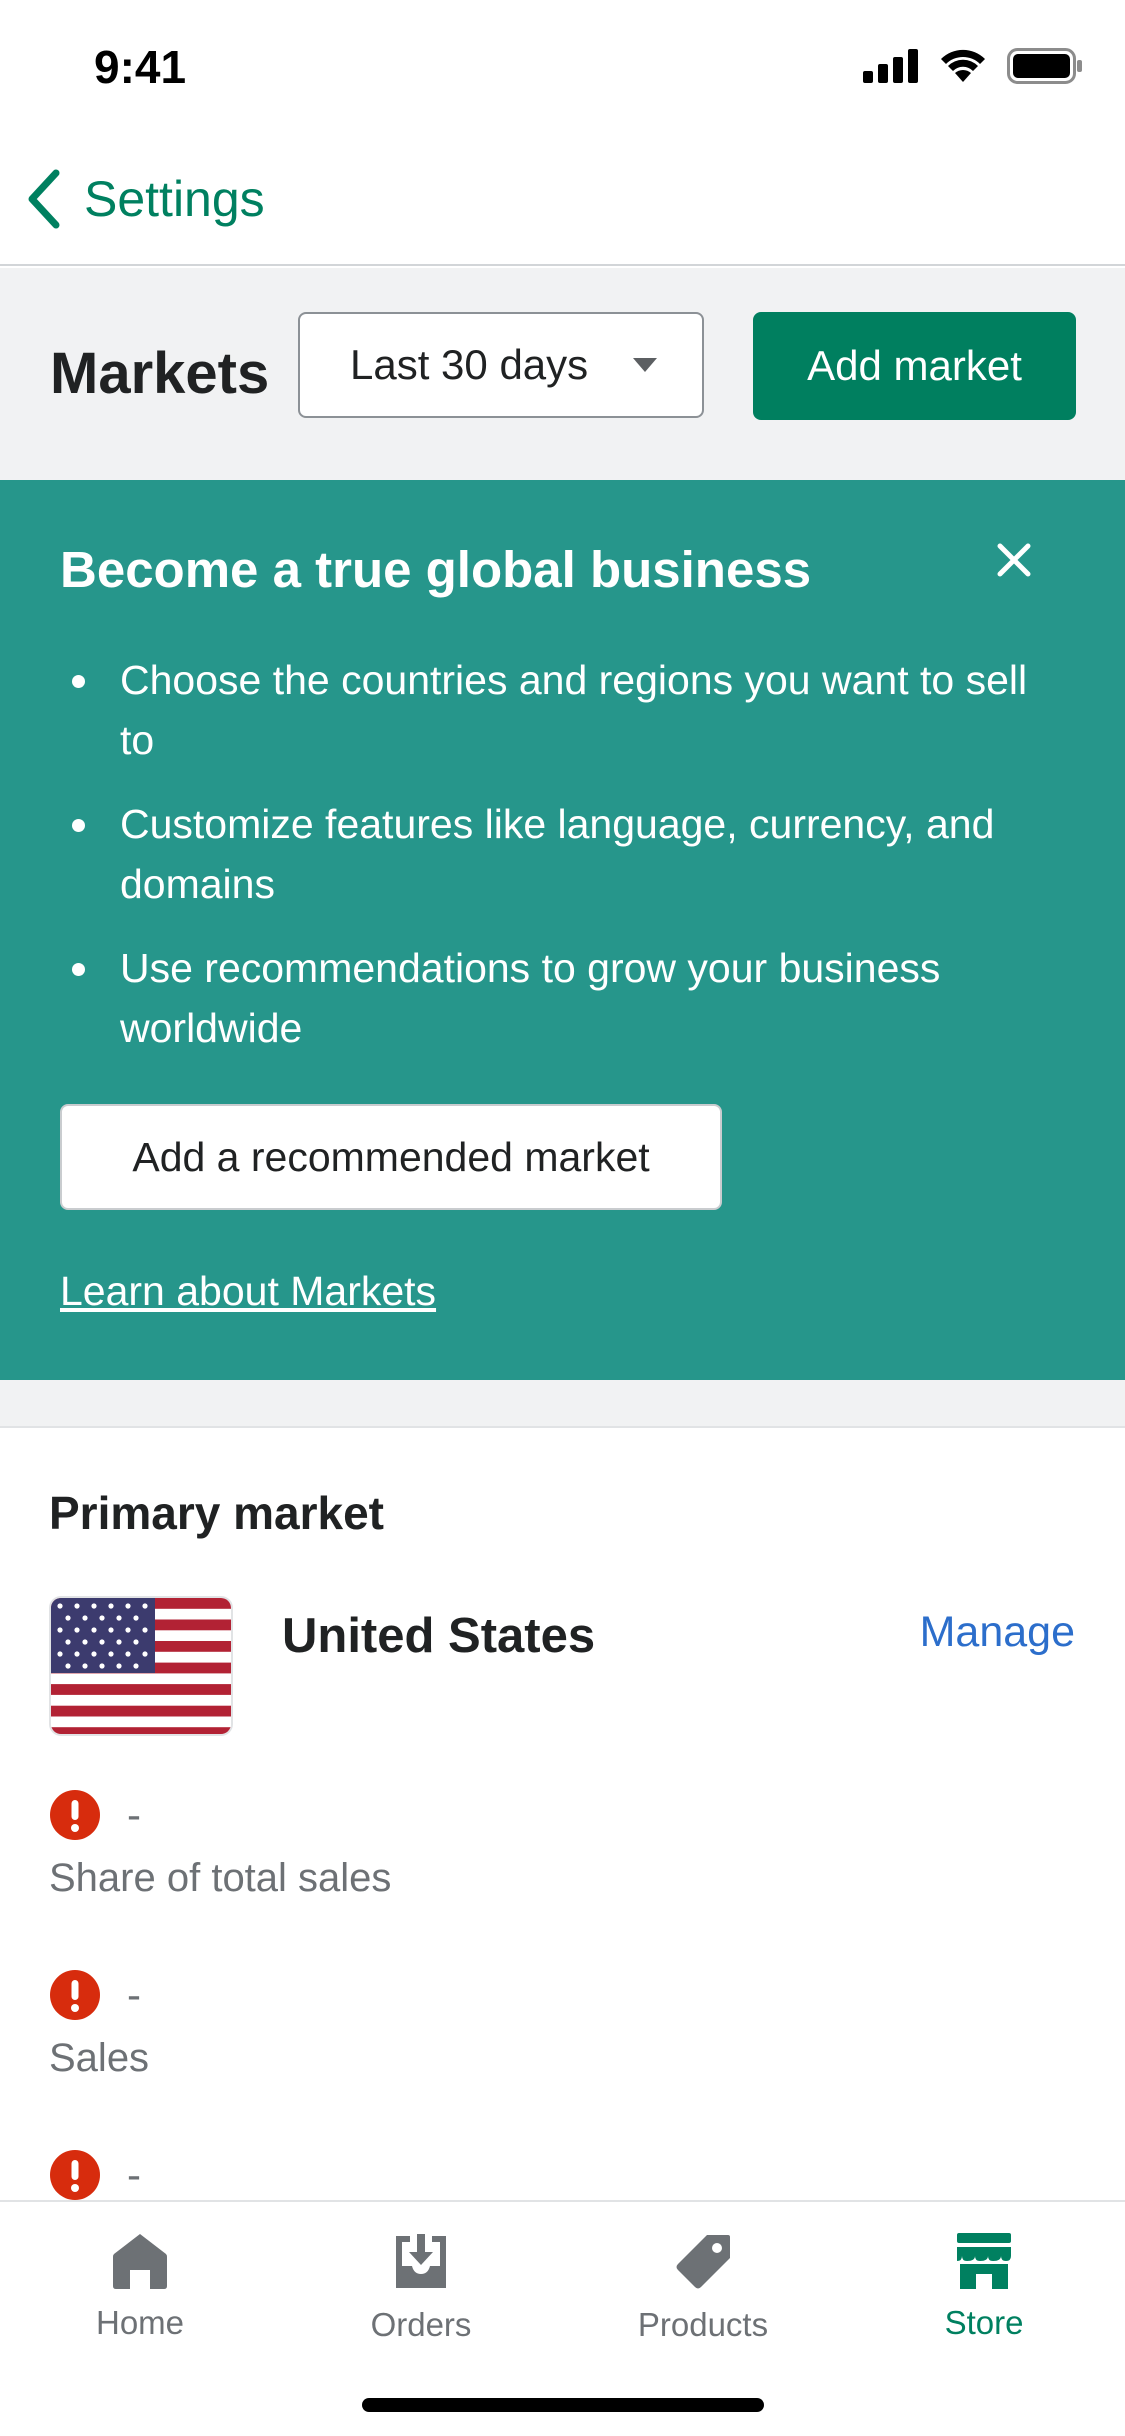 This screenshot has height=2436, width=1125. I want to click on home-indicator, so click(563, 2405).